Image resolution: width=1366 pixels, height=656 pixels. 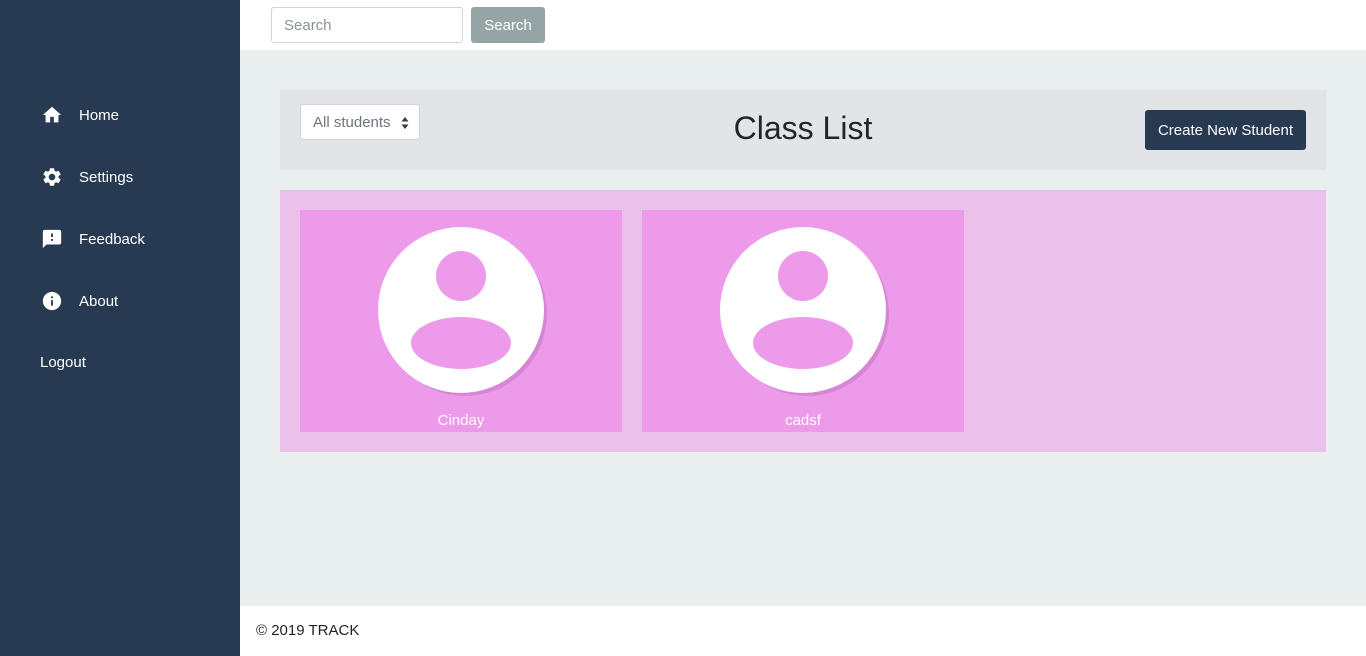 What do you see at coordinates (99, 301) in the screenshot?
I see `sidebar-item-label: About` at bounding box center [99, 301].